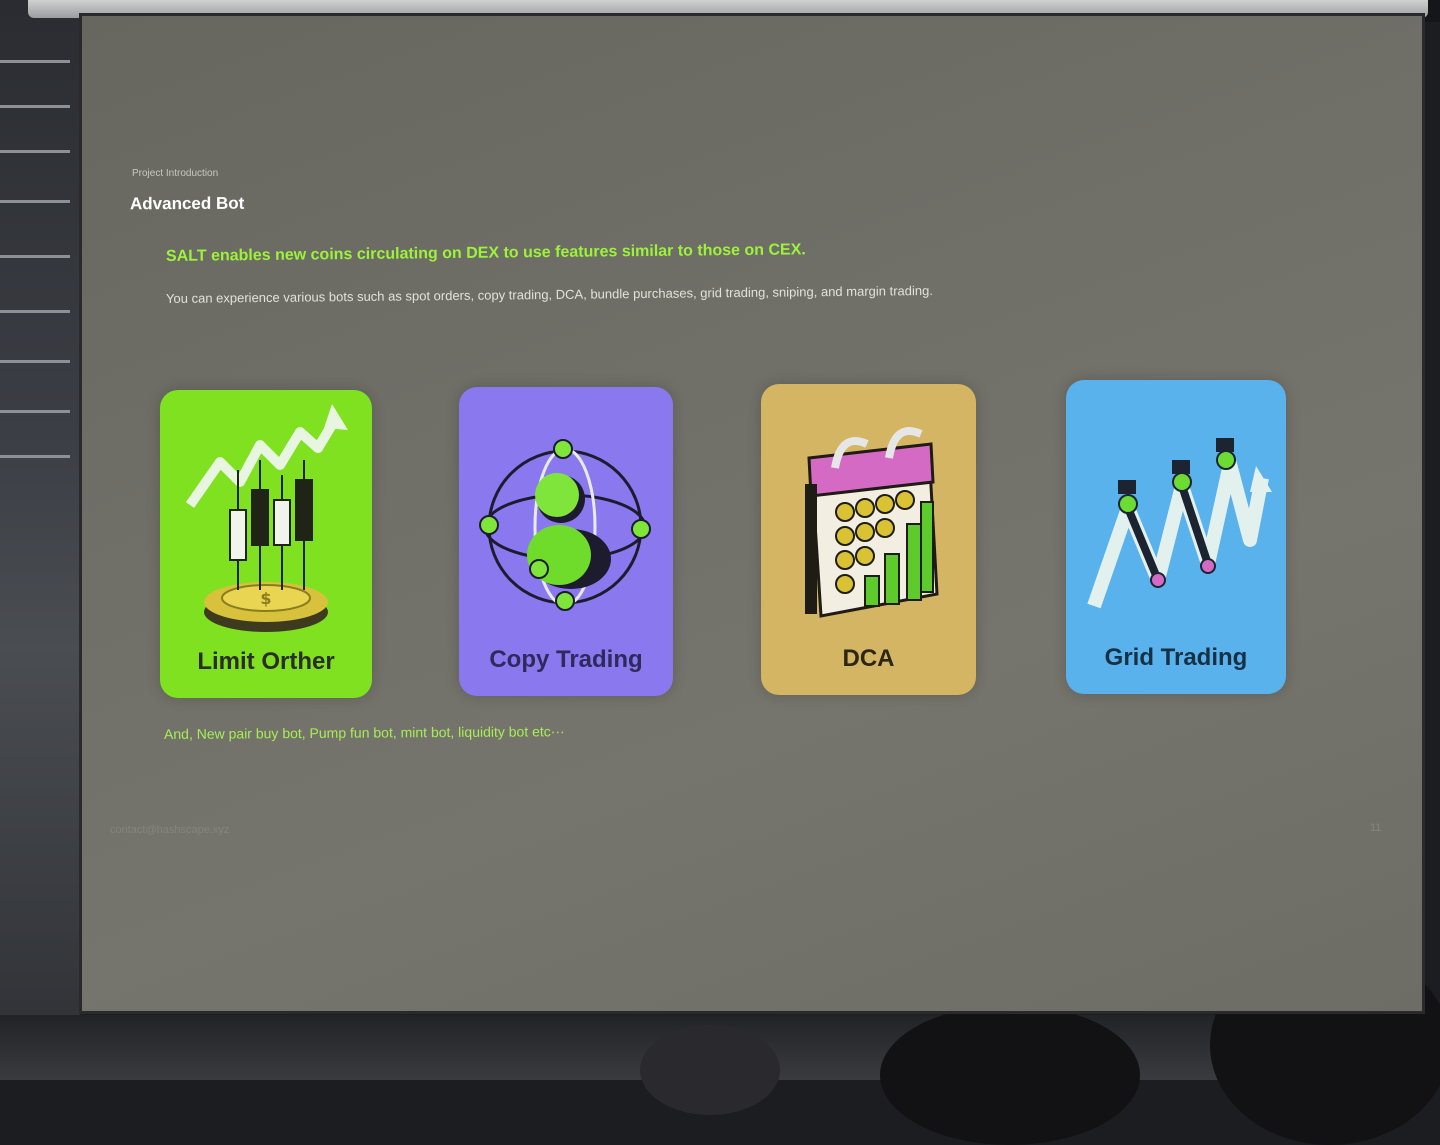  Describe the element at coordinates (868, 539) in the screenshot. I see `card-dca: DCA` at that location.